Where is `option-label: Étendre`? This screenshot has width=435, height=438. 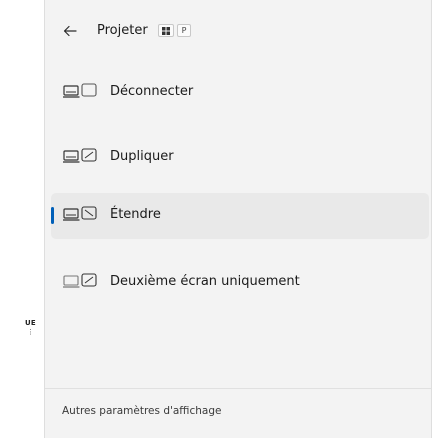
option-label: Étendre is located at coordinates (135, 214).